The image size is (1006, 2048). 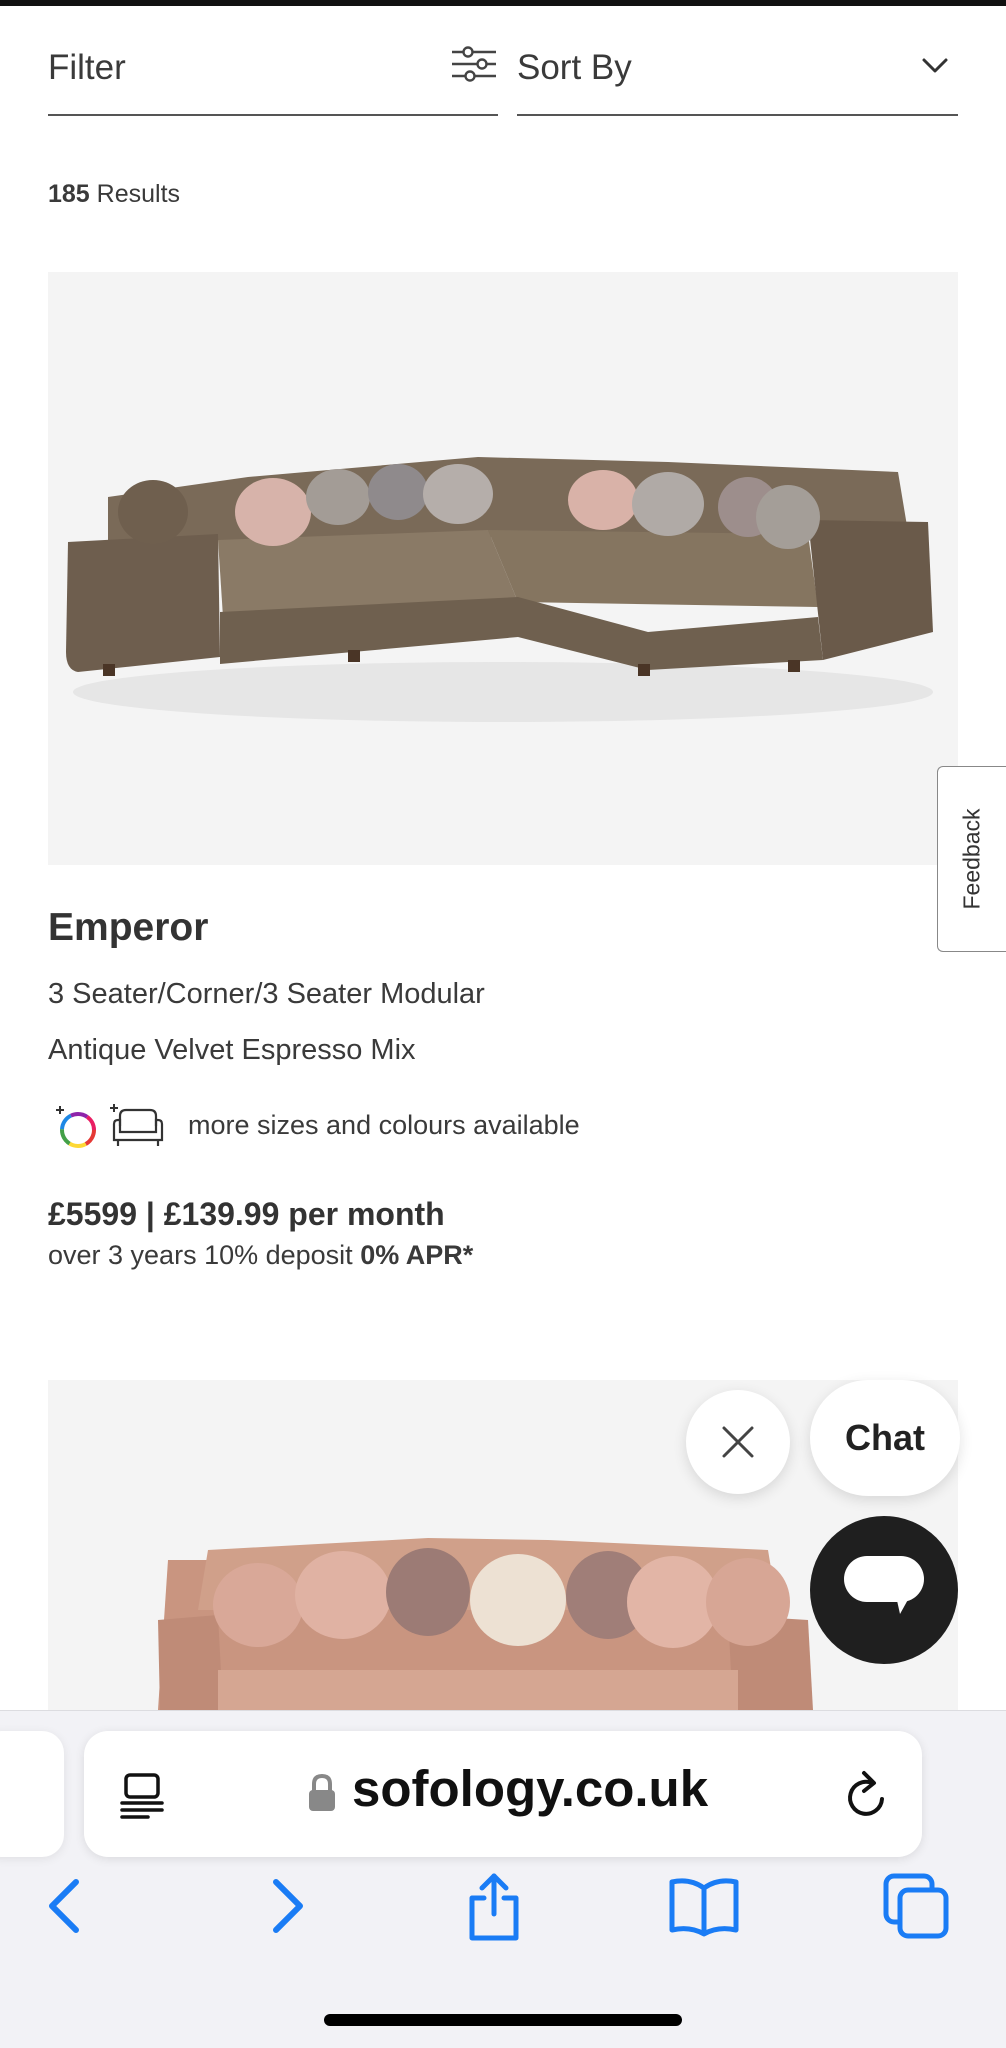 I want to click on sliders-icon, so click(x=474, y=64).